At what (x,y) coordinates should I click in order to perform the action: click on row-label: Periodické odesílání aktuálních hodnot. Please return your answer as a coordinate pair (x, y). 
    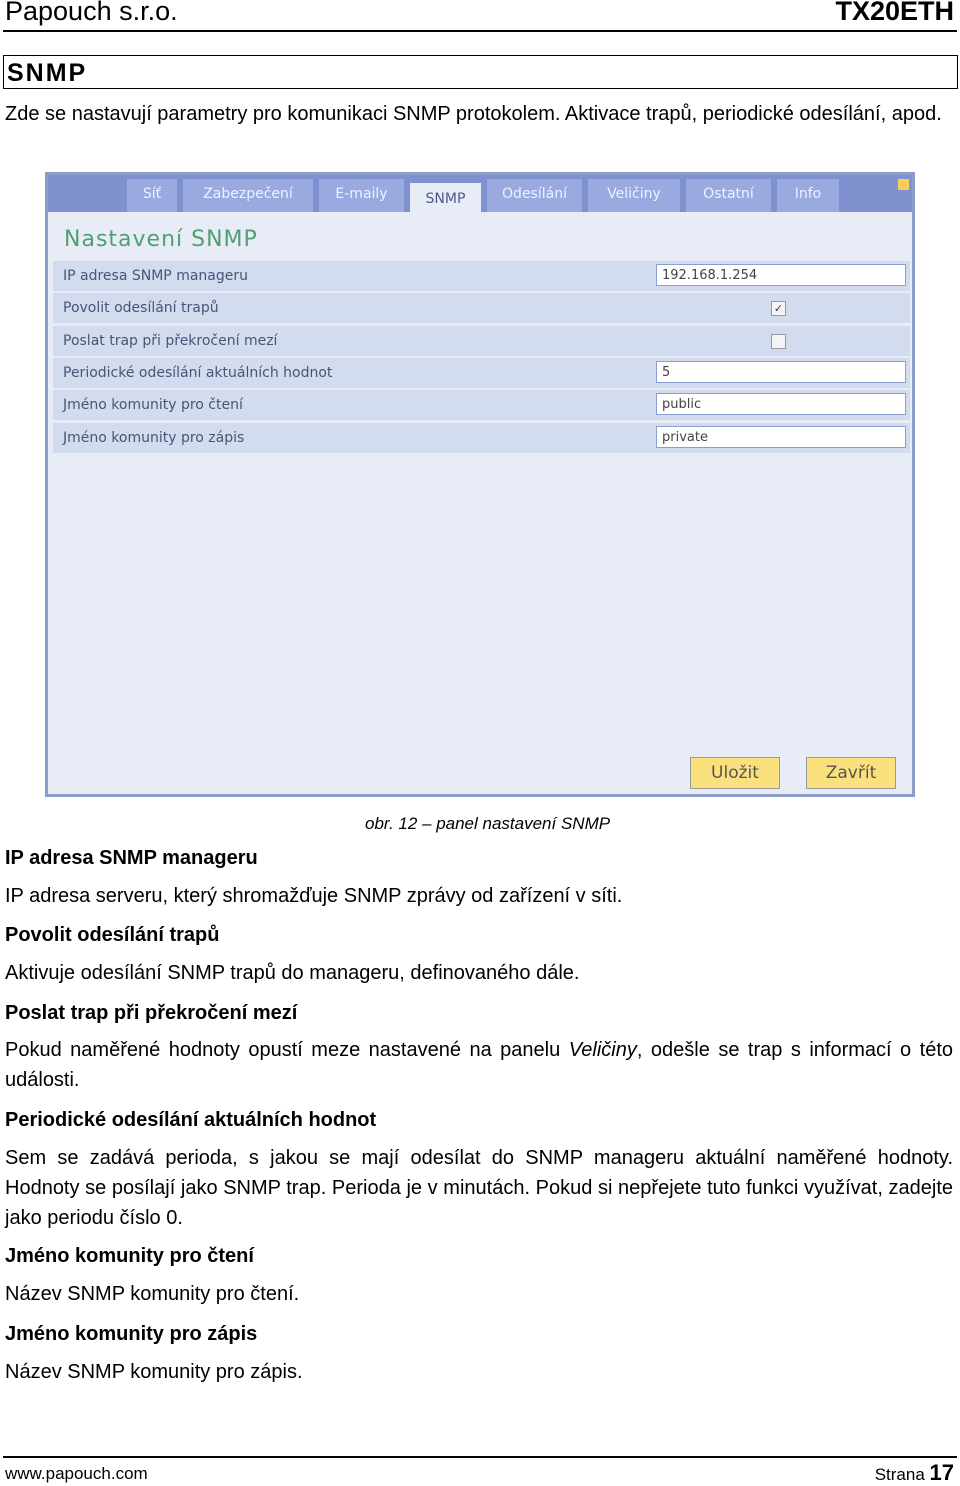
    Looking at the image, I should click on (198, 373).